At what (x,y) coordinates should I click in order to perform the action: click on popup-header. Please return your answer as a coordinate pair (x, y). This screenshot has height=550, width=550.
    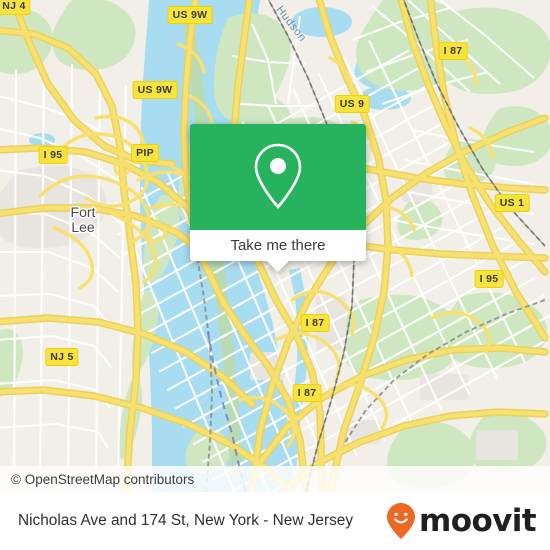
    Looking at the image, I should click on (278, 177).